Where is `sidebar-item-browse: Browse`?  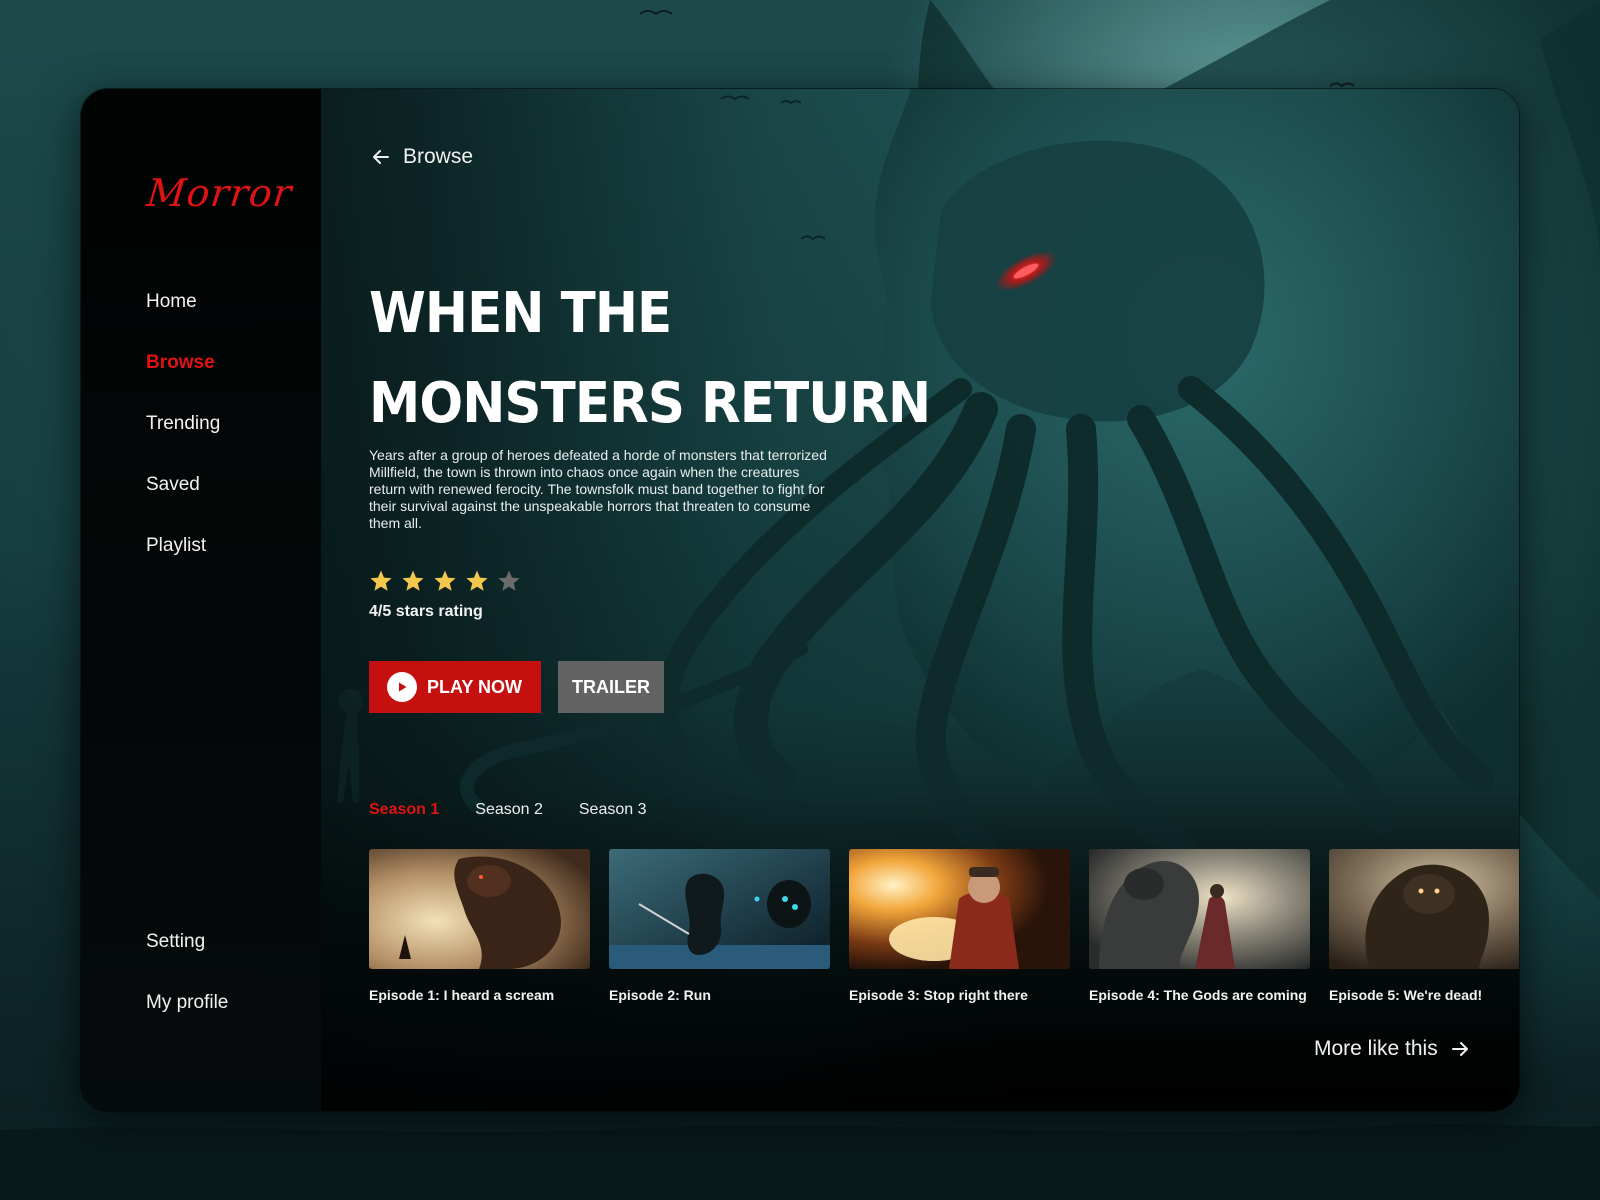 sidebar-item-browse: Browse is located at coordinates (180, 363).